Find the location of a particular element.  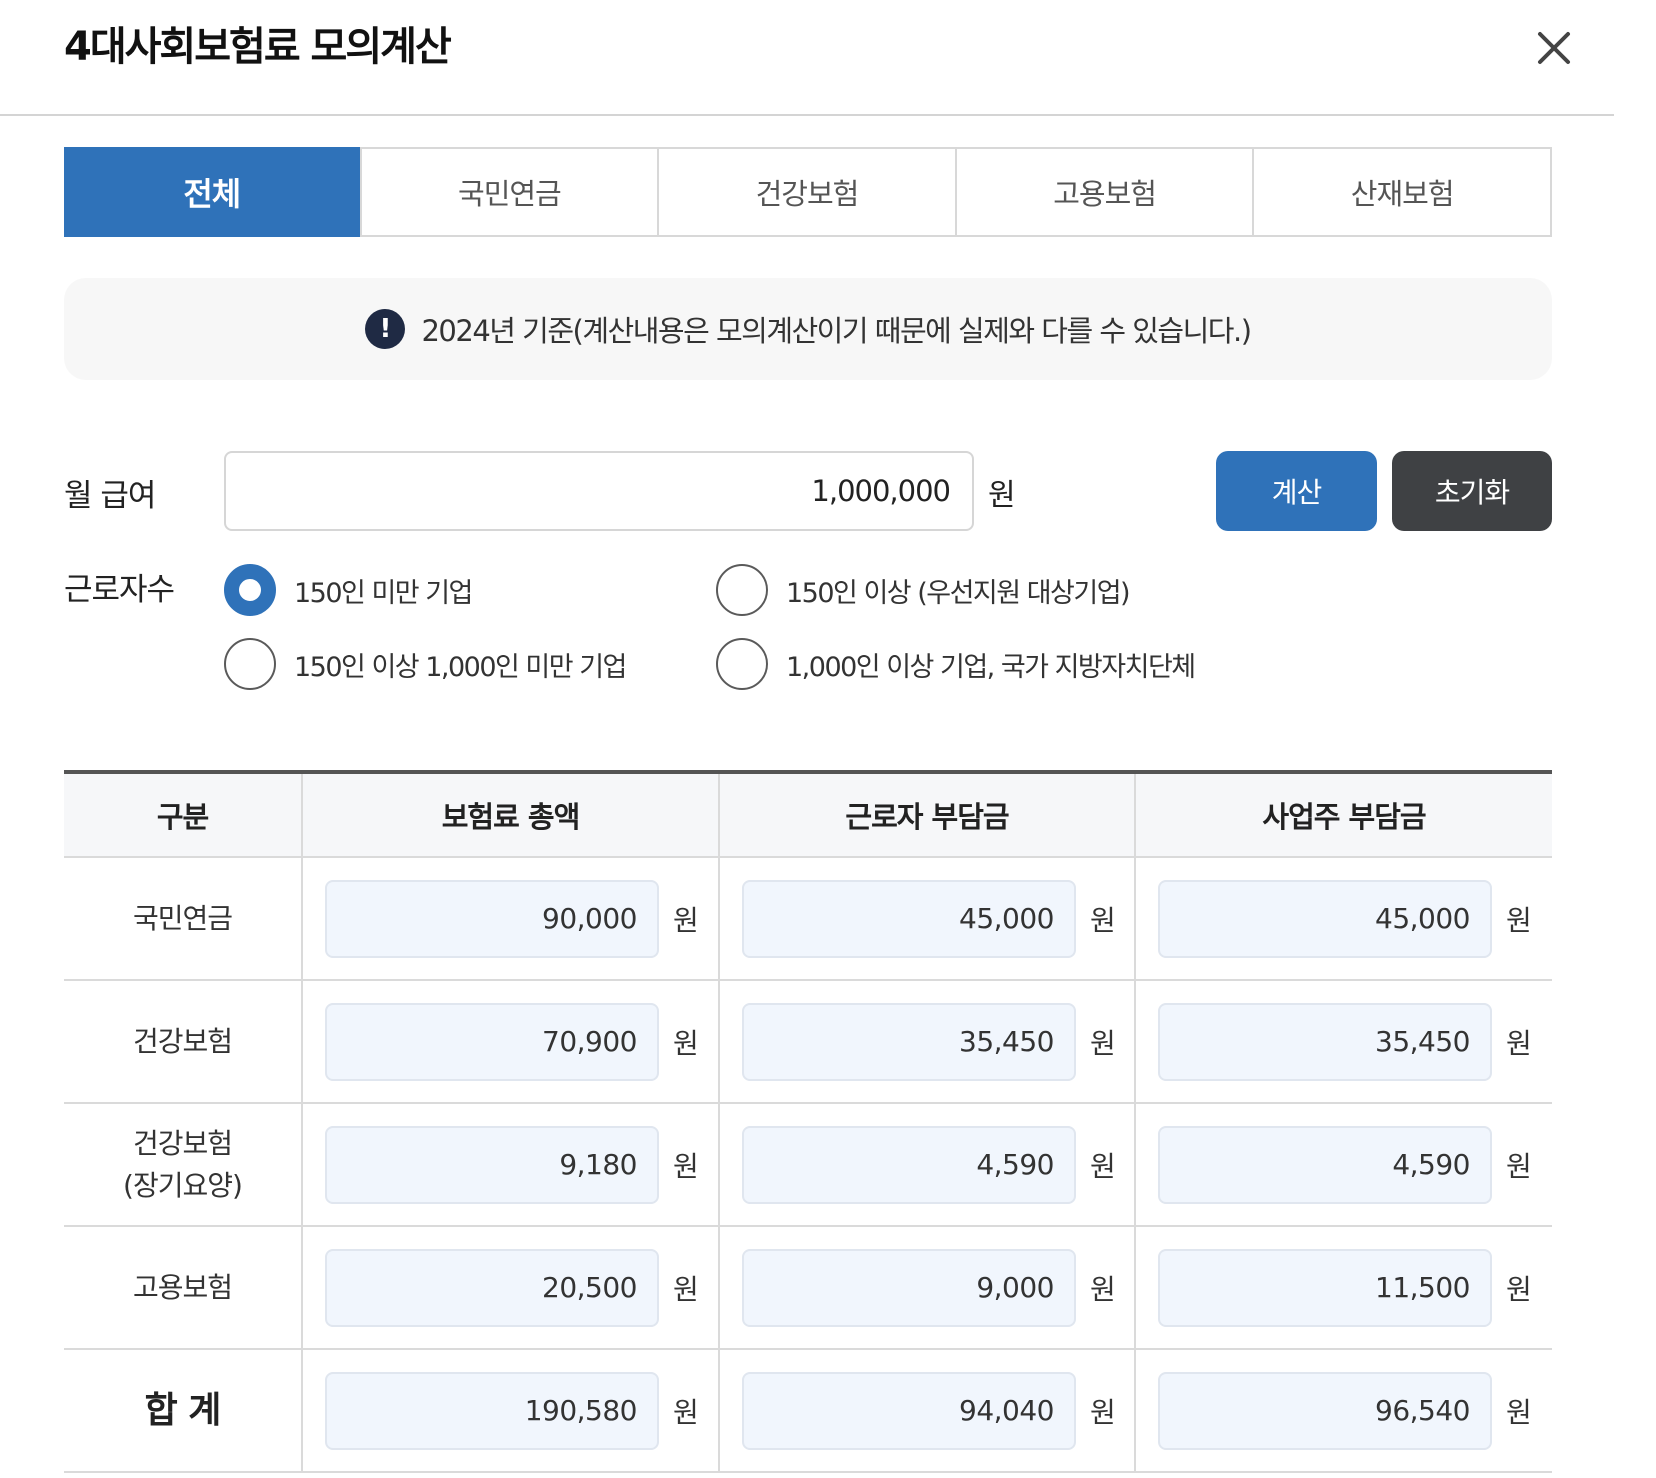

calculate-button: 계산 is located at coordinates (1296, 491).